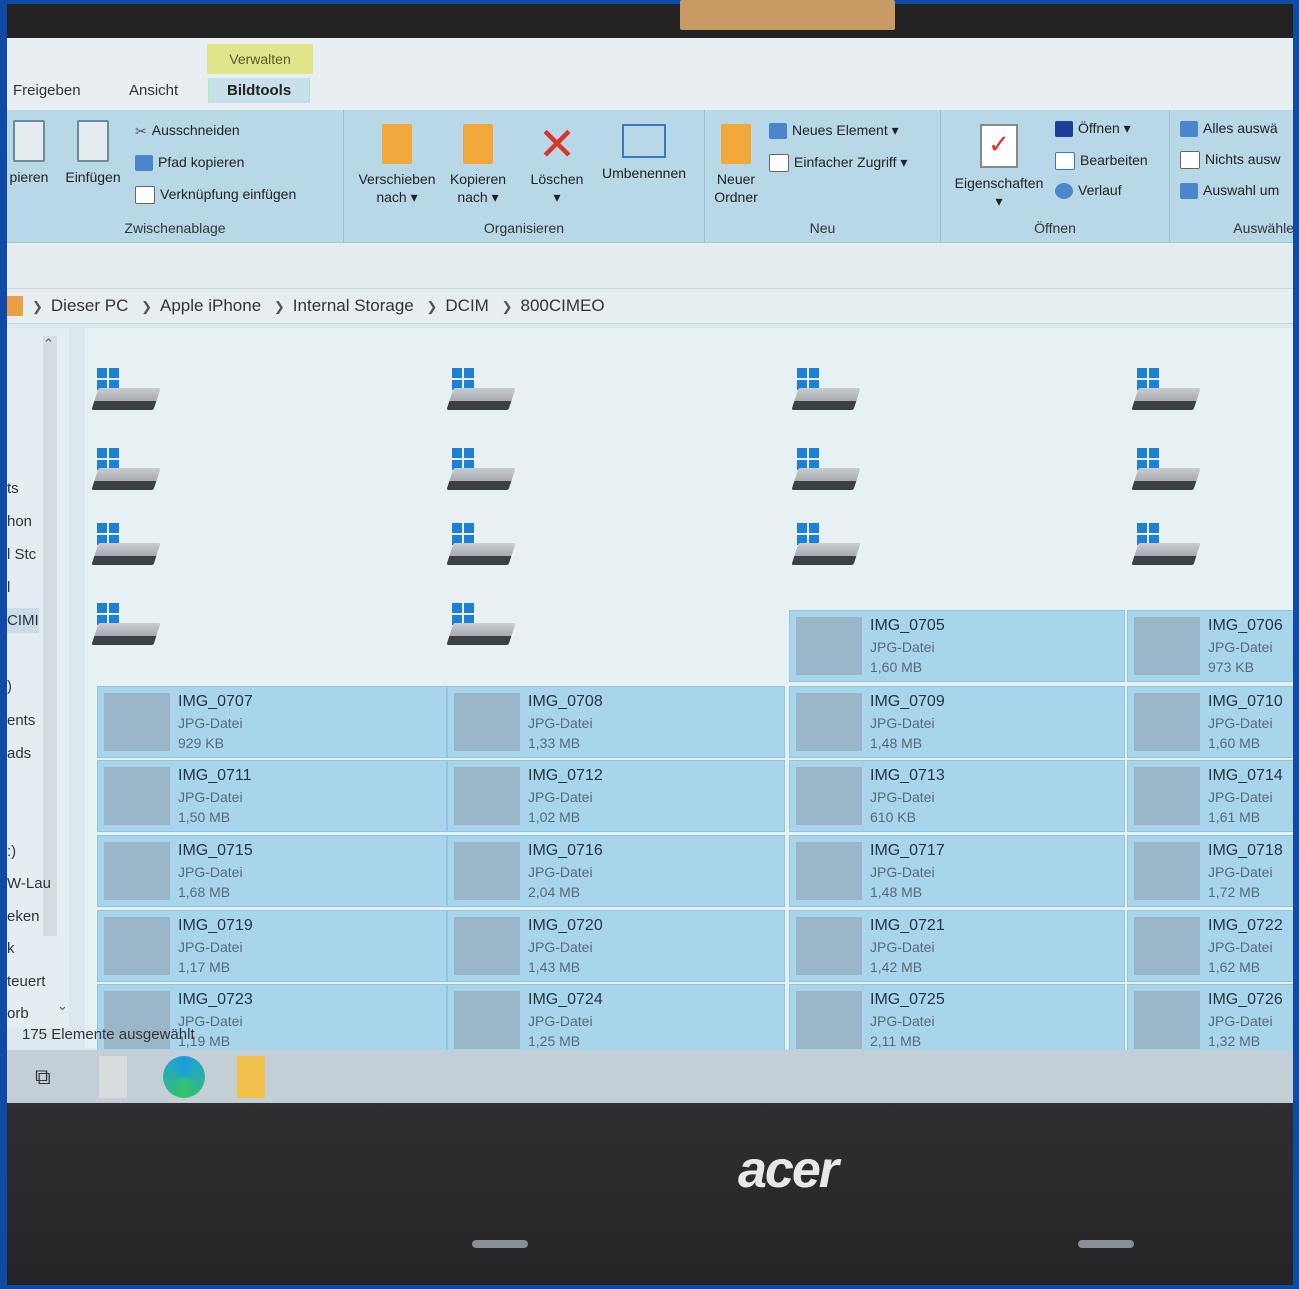 Image resolution: width=1299 pixels, height=1289 pixels. Describe the element at coordinates (43, 1077) in the screenshot. I see `task-view-icon: ⧉` at that location.